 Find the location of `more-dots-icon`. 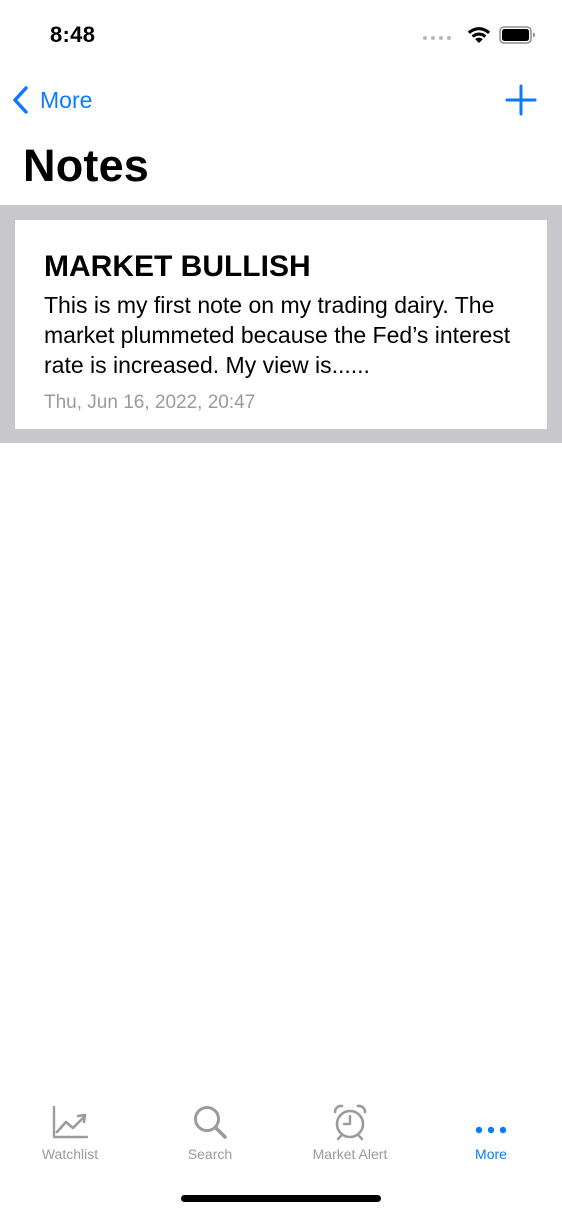

more-dots-icon is located at coordinates (491, 1130).